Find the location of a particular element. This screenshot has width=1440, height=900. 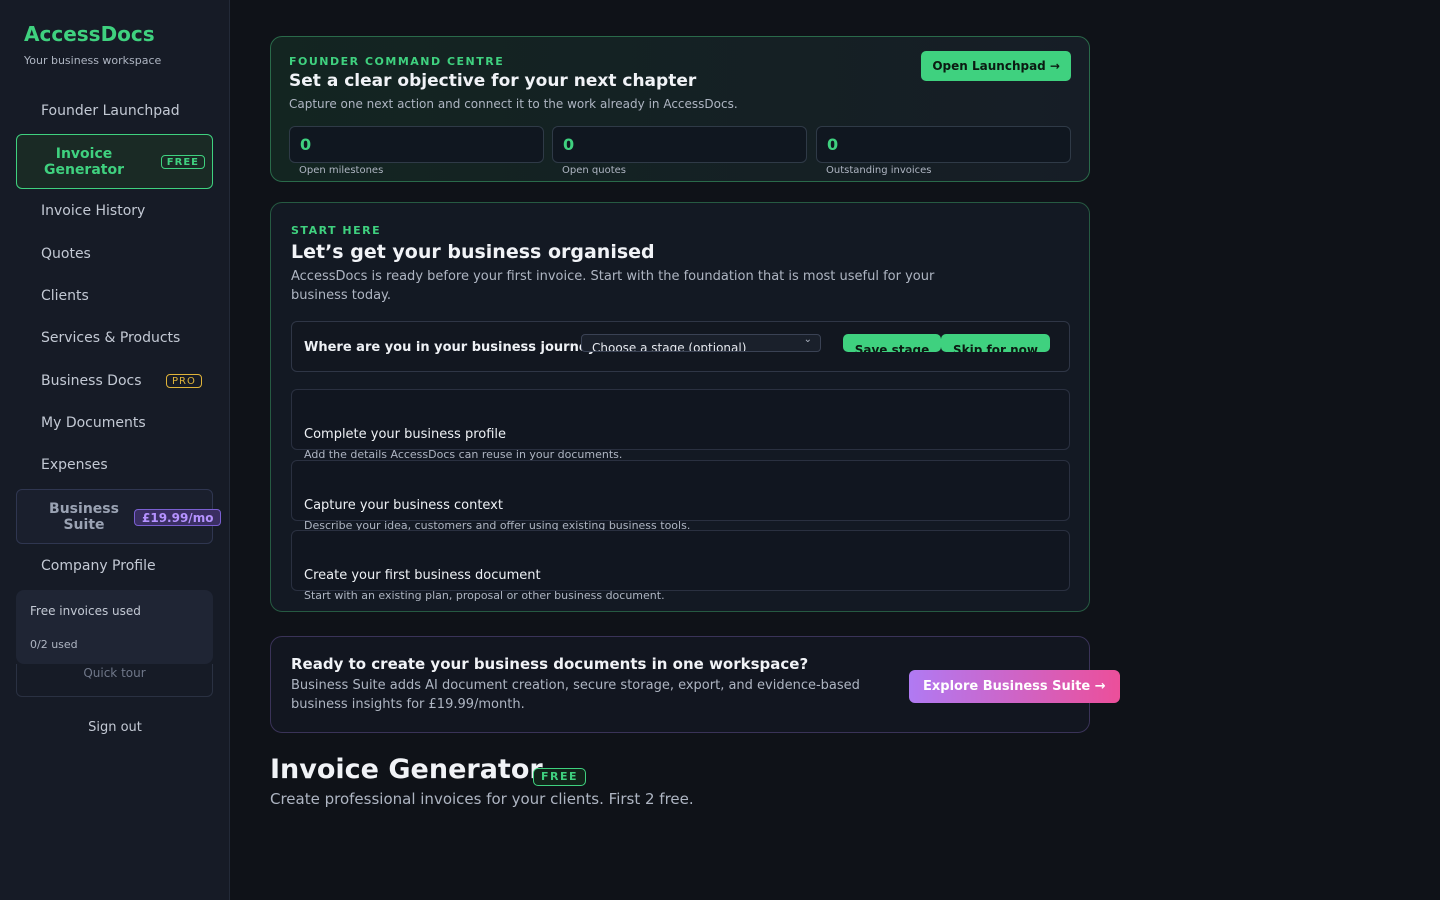

journey-question: Where are you in your business journey? is located at coordinates (454, 347).